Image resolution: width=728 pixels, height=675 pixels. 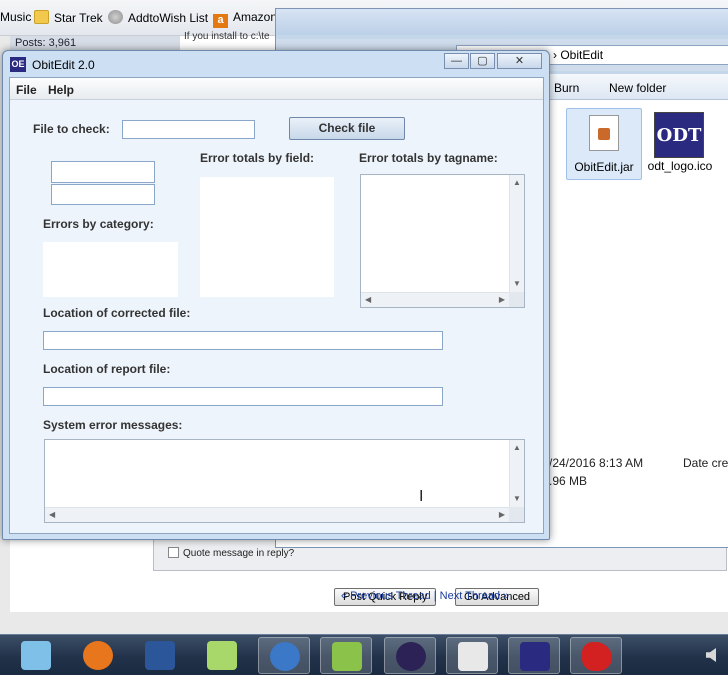 I want to click on bookmark-music: Music, so click(x=15, y=17).